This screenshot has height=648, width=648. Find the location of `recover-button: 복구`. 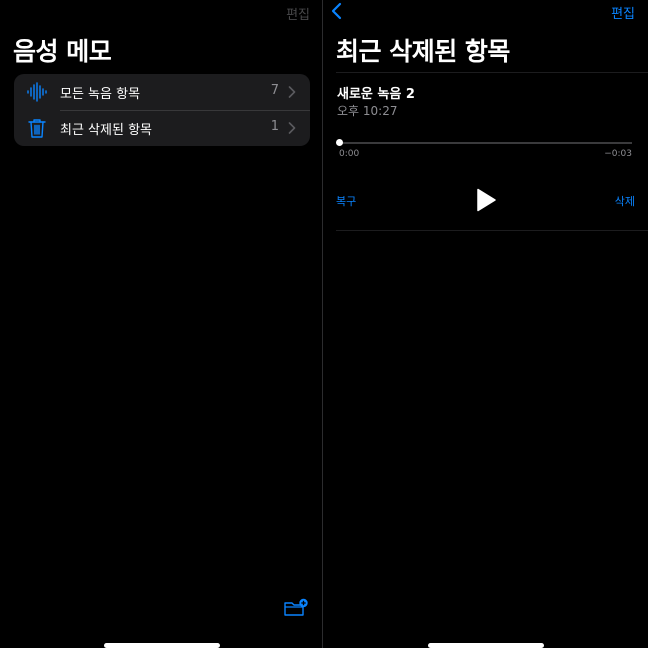

recover-button: 복구 is located at coordinates (346, 201).